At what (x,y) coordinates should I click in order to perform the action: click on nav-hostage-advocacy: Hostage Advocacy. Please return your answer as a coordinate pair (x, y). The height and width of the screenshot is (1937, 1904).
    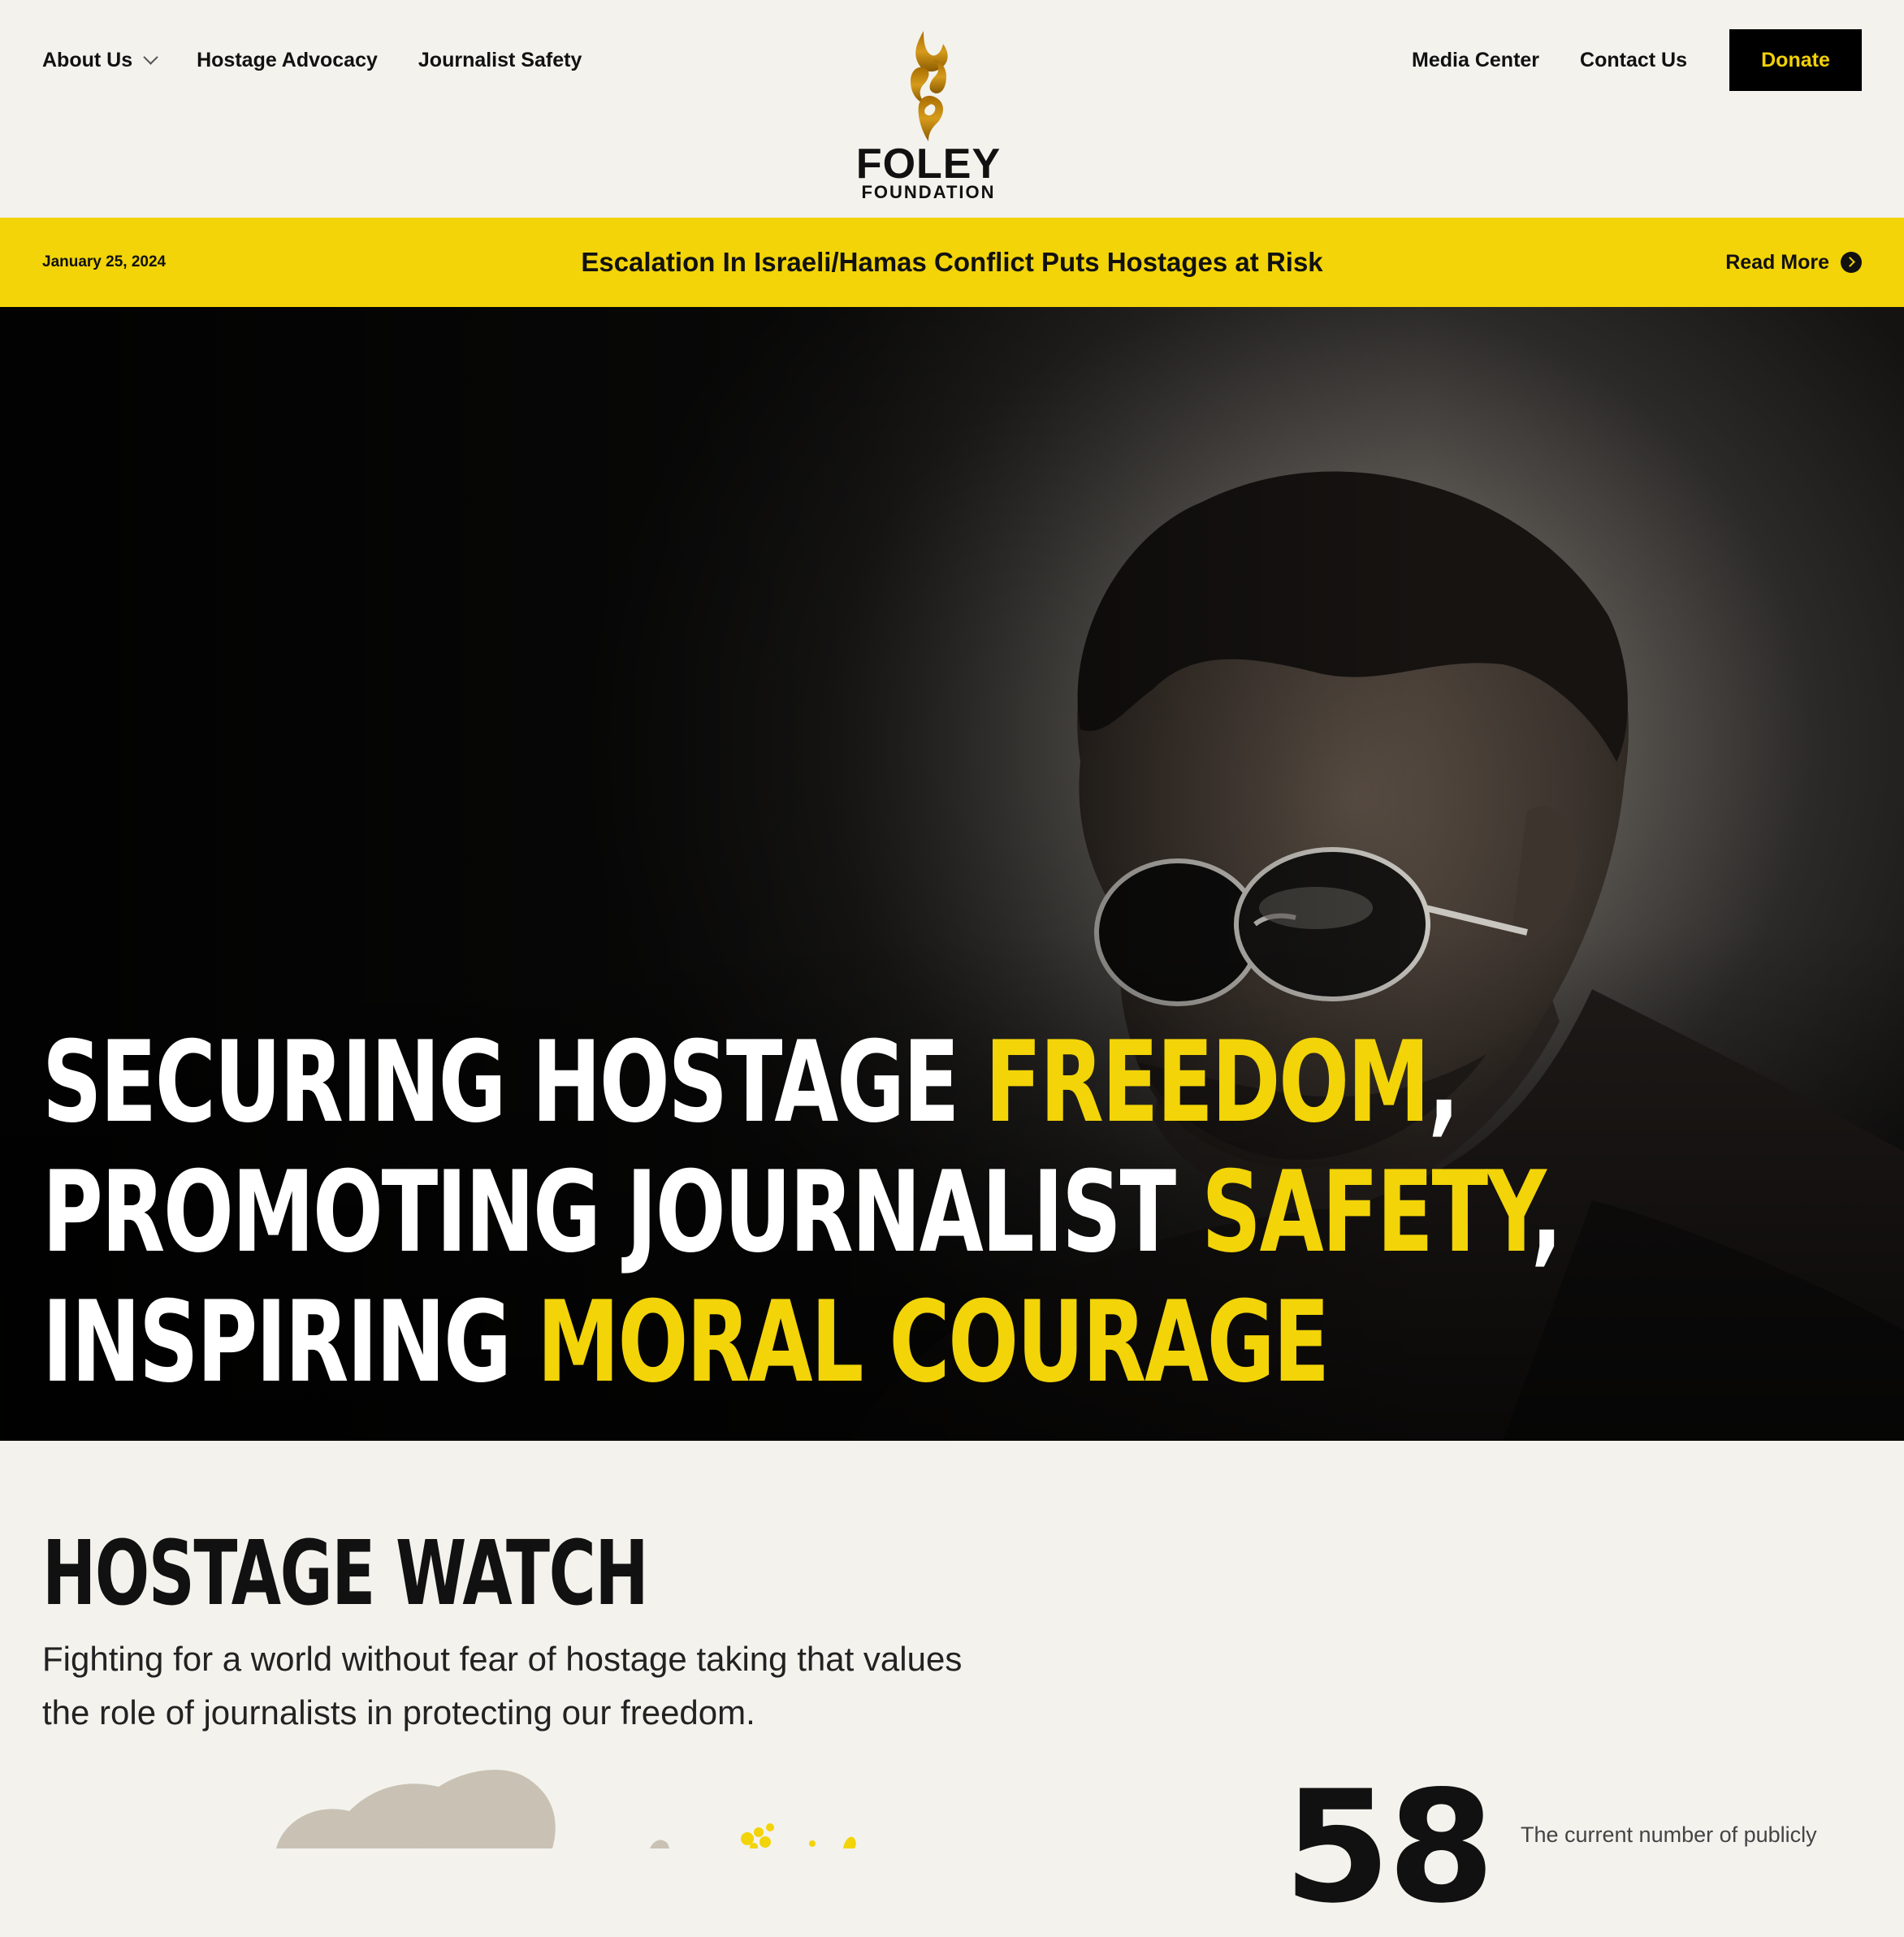
    Looking at the image, I should click on (288, 60).